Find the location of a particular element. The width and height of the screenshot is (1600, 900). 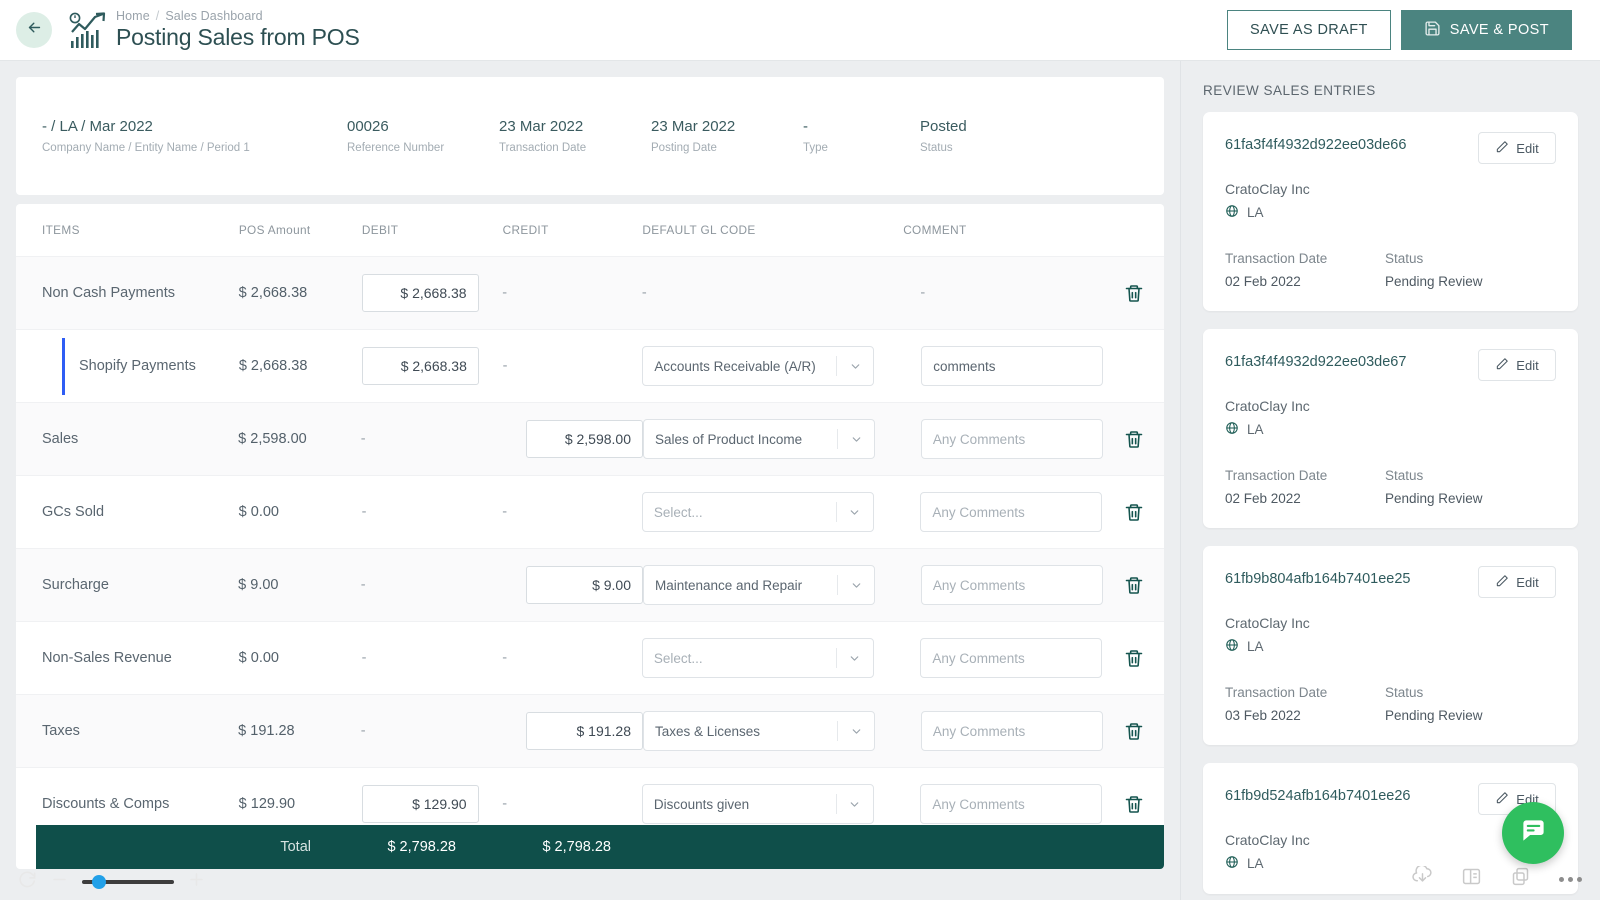

minus-icon is located at coordinates (59, 882).